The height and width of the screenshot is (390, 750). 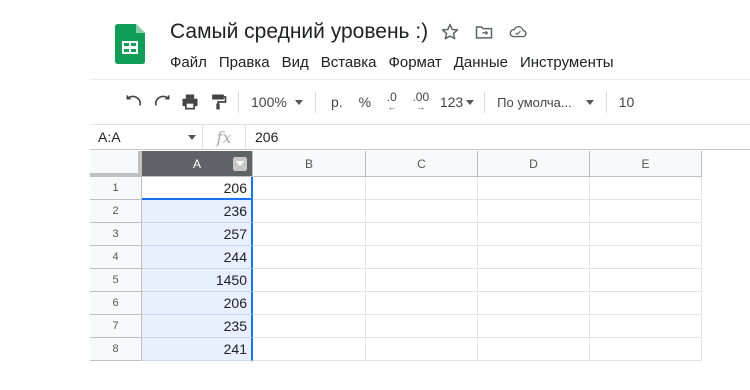 I want to click on cell-d4, so click(x=534, y=257).